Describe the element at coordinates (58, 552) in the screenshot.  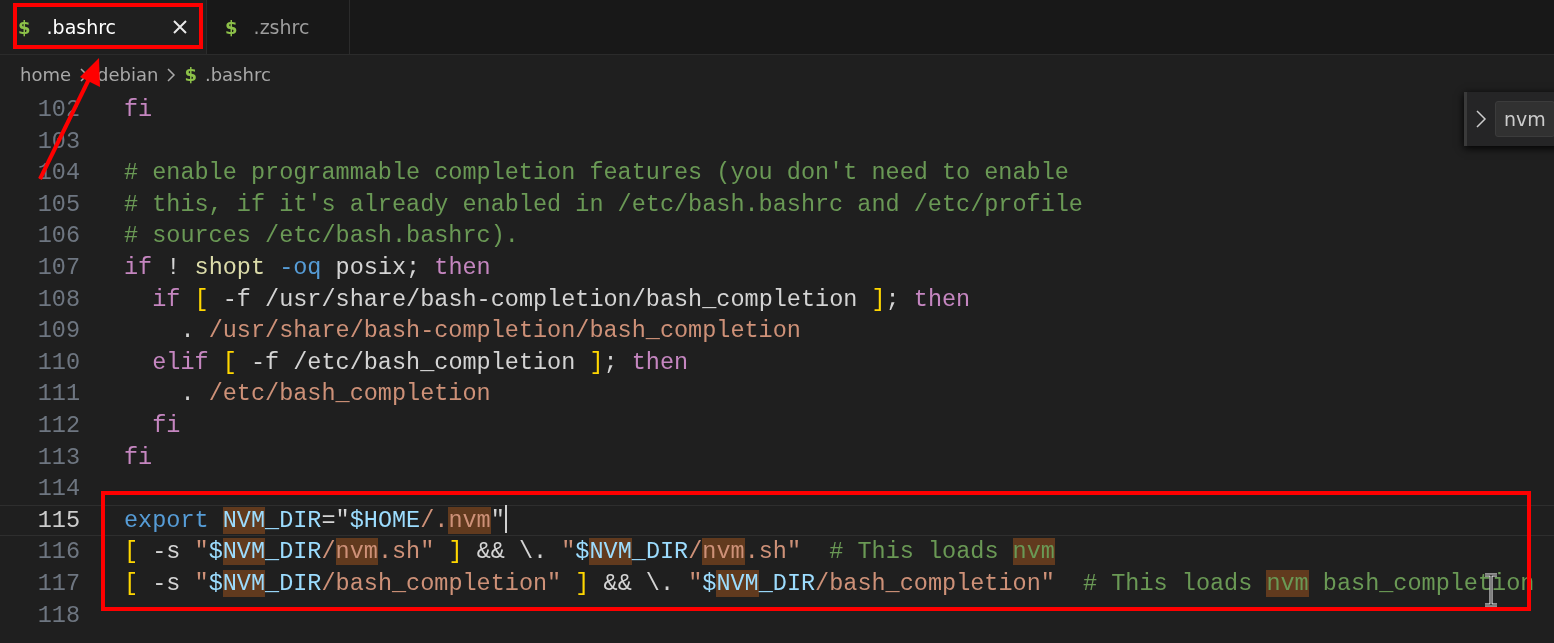
I see `line-number: 116` at that location.